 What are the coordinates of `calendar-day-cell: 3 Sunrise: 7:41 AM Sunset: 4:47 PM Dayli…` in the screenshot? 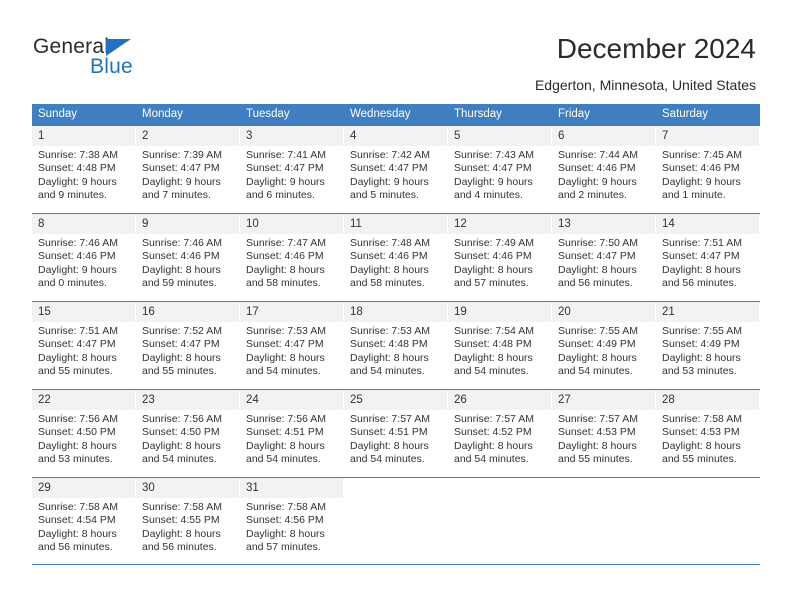 It's located at (292, 169).